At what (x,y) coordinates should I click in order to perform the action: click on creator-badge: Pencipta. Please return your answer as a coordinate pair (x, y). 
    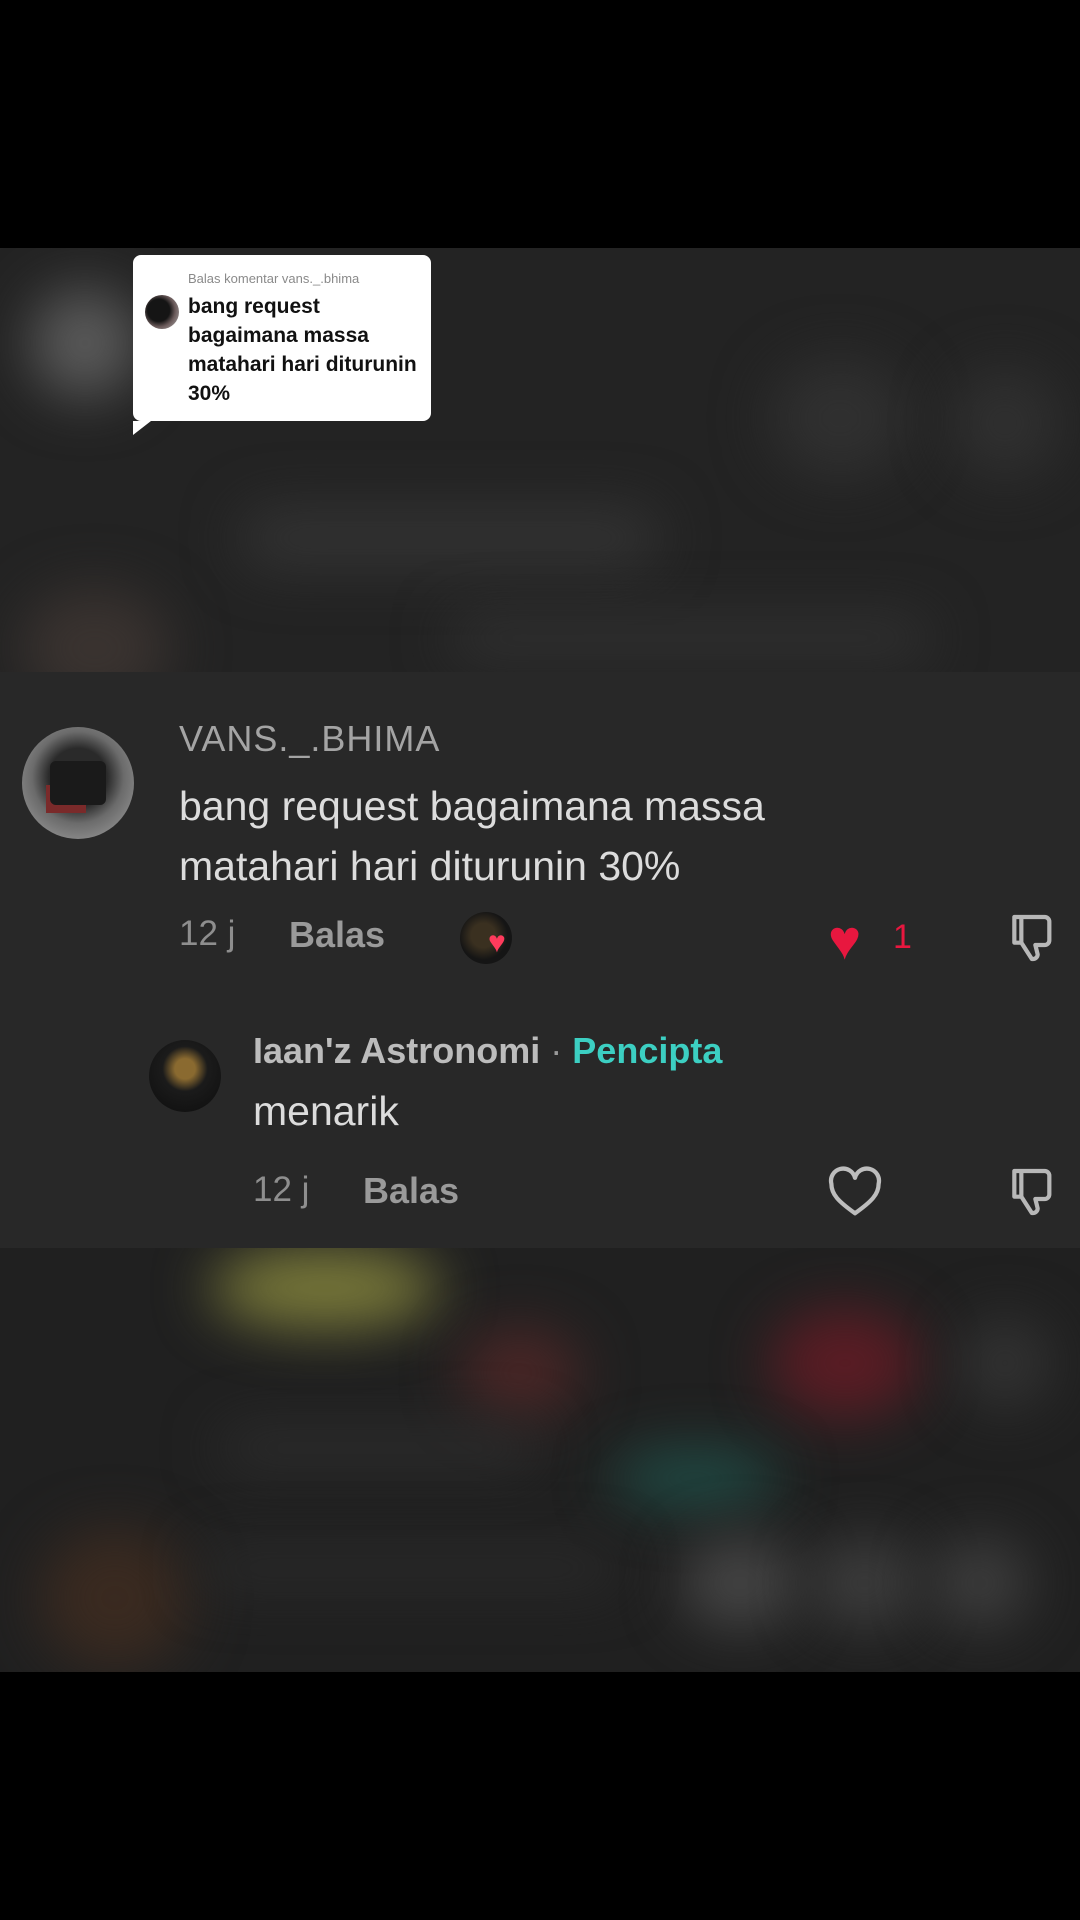
    Looking at the image, I should click on (647, 1050).